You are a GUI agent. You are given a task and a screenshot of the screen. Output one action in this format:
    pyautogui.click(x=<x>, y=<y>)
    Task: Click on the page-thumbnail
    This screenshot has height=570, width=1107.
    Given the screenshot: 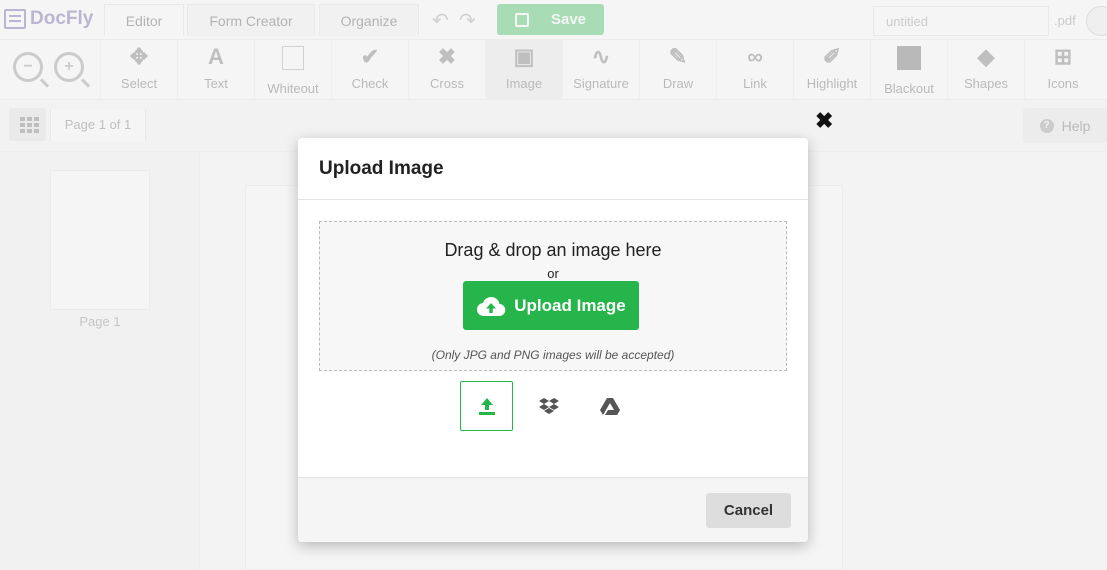 What is the action you would take?
    pyautogui.click(x=100, y=240)
    